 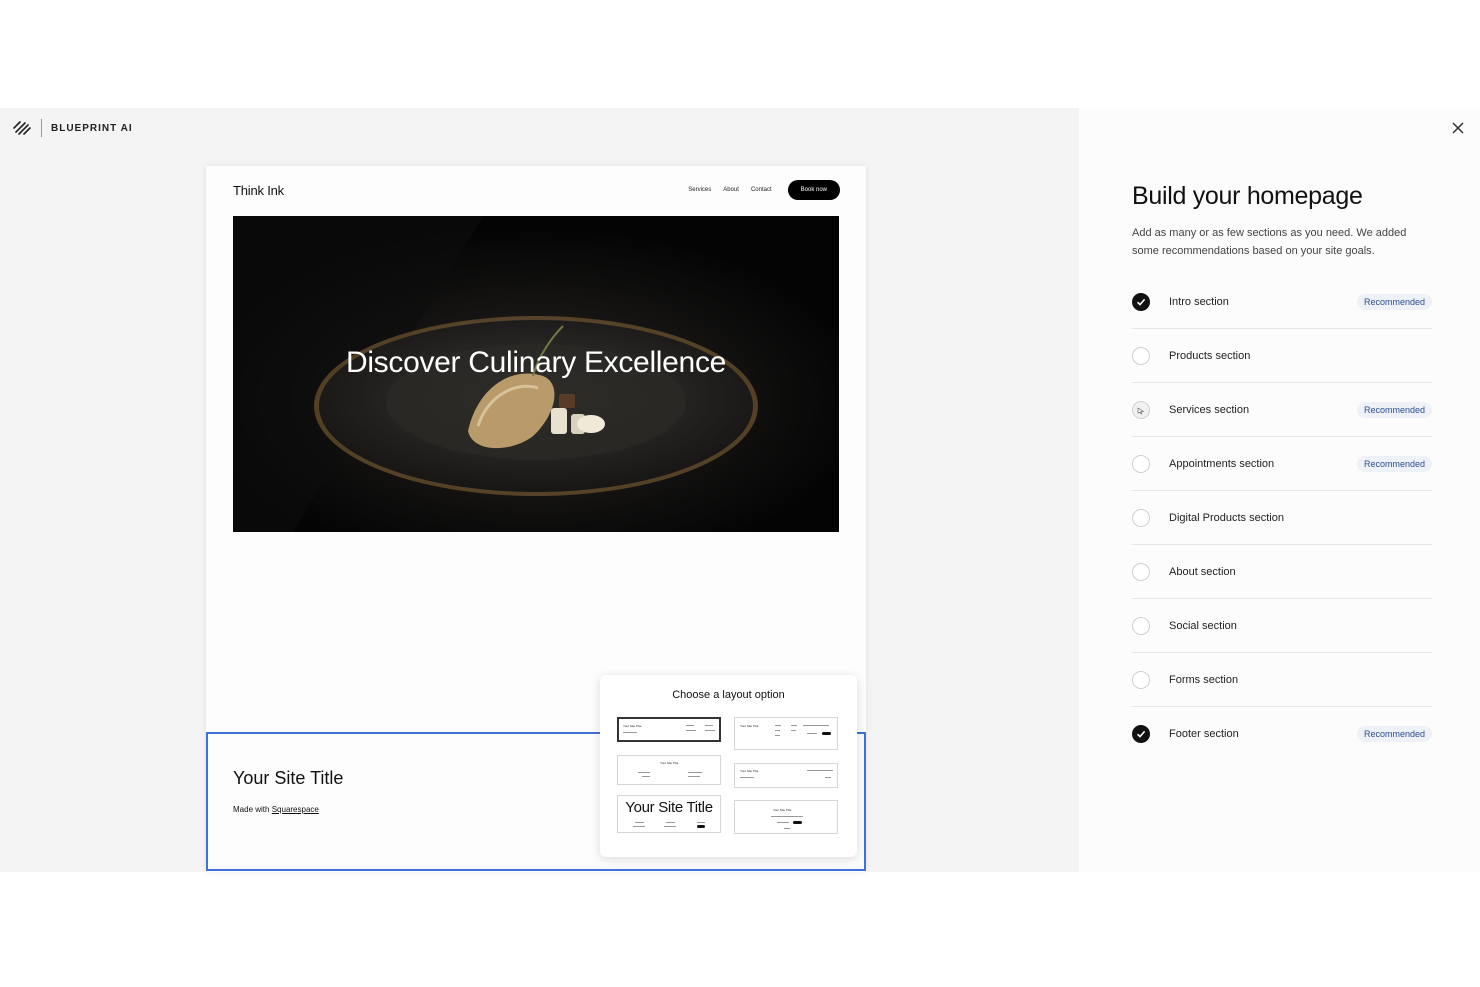 I want to click on layout-option-3: Your Site Title, so click(x=669, y=770).